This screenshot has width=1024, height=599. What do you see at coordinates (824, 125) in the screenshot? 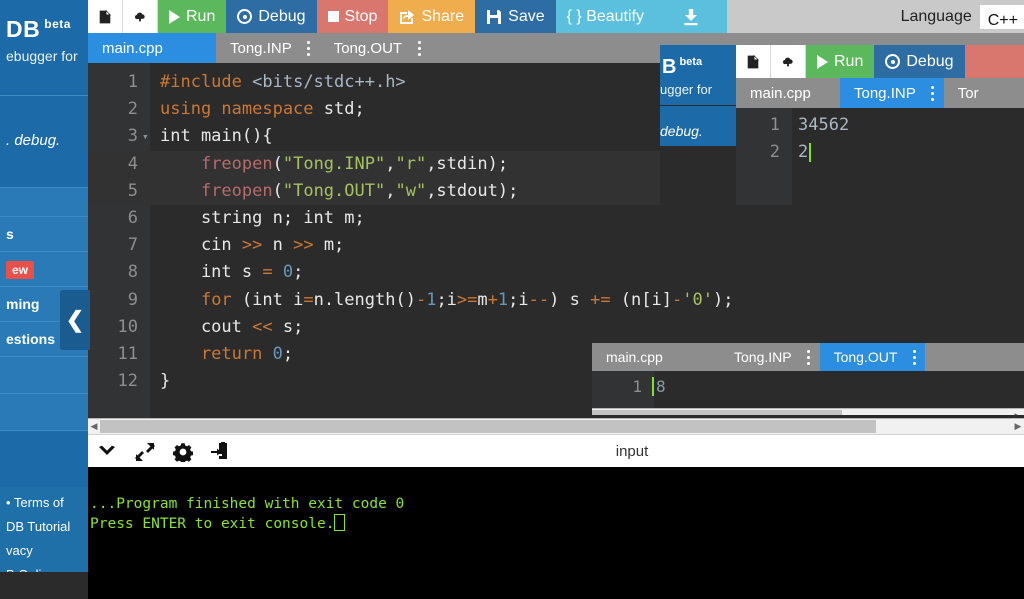
I see `win2-line-text: 34562` at bounding box center [824, 125].